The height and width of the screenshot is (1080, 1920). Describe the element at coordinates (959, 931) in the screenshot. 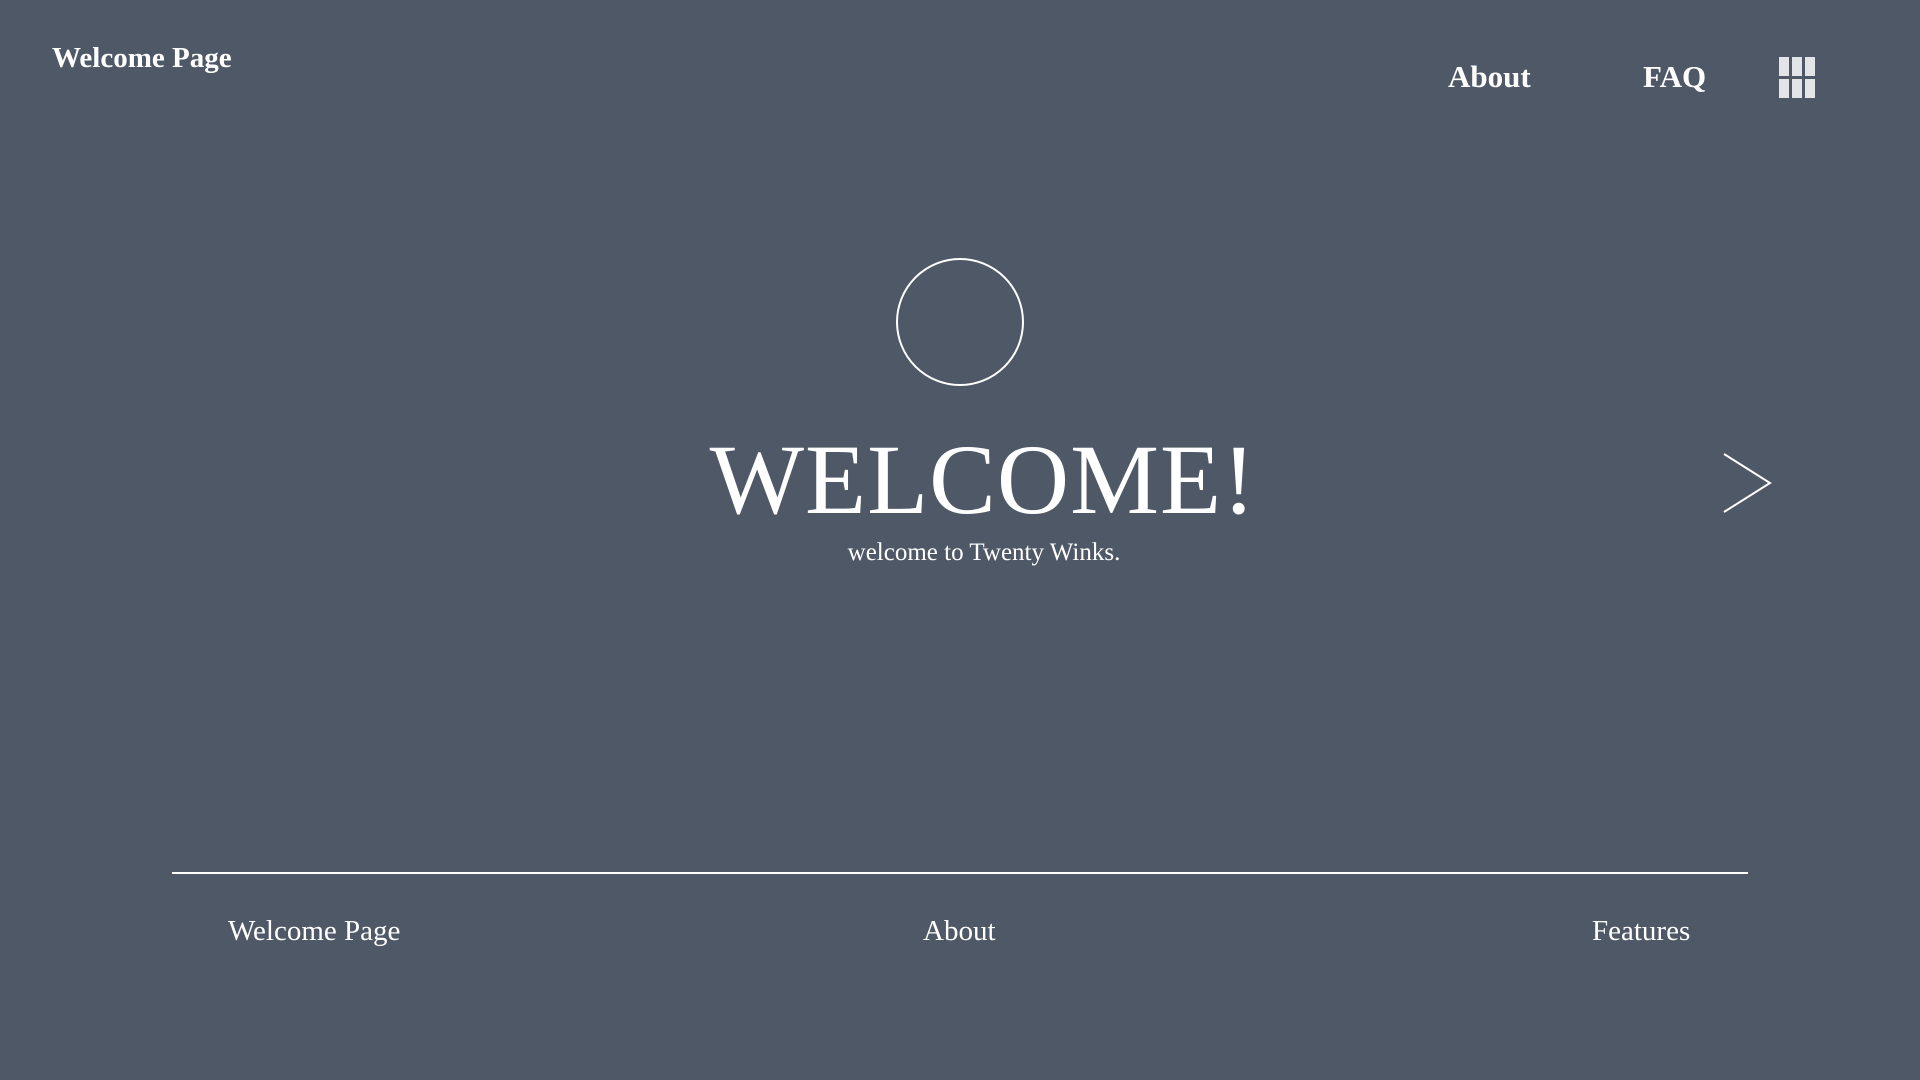

I see `footer-about-link: About` at that location.